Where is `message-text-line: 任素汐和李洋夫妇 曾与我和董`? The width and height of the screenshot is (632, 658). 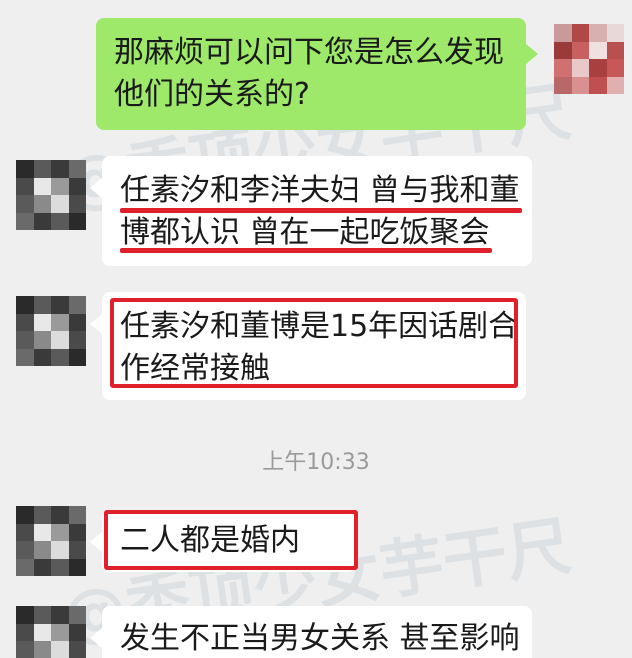 message-text-line: 任素汐和李洋夫妇 曾与我和董 is located at coordinates (320, 190).